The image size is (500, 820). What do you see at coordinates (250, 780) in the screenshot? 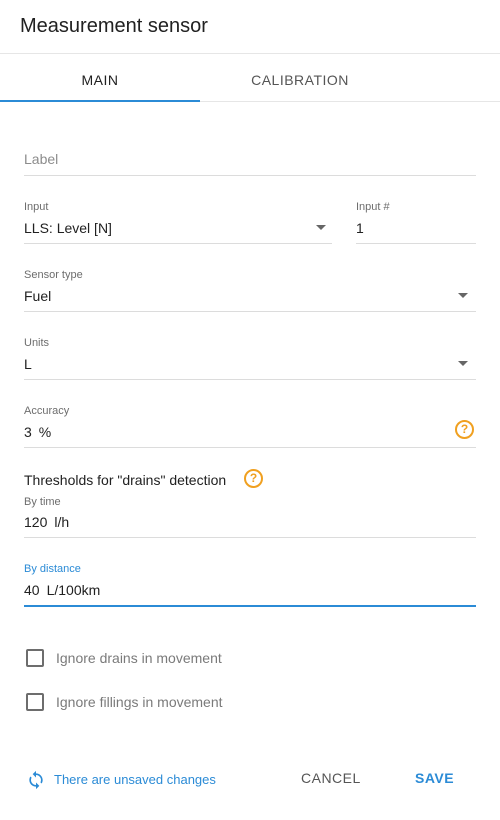
I see `dialog-footer: There are unsaved changes CANCEL SAVE` at bounding box center [250, 780].